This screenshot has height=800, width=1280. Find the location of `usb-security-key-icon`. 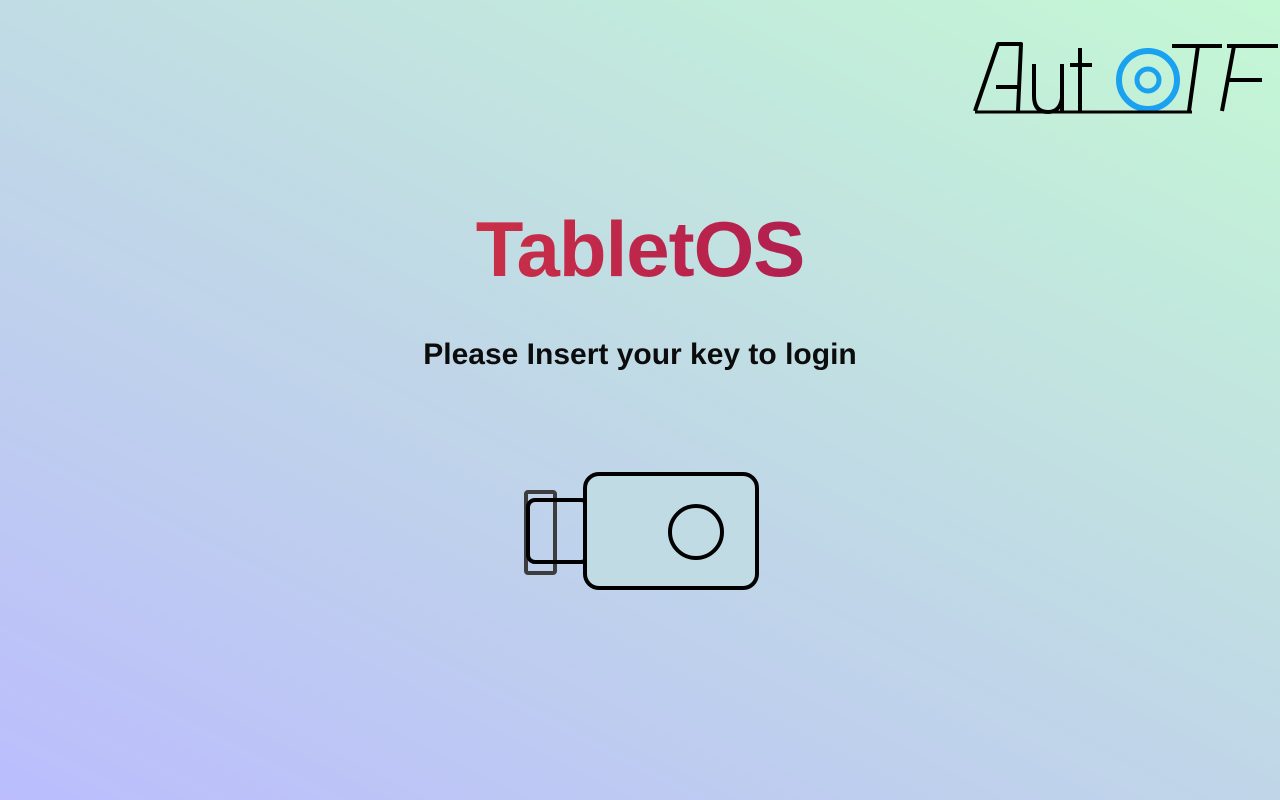

usb-security-key-icon is located at coordinates (641, 531).